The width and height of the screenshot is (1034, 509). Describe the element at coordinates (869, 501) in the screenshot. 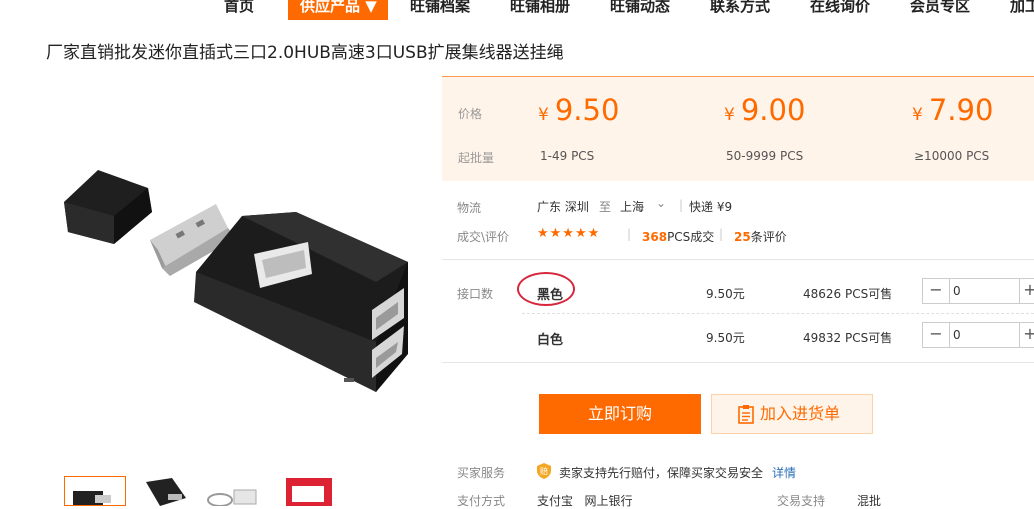

I see `trade-support-value: 混批` at that location.